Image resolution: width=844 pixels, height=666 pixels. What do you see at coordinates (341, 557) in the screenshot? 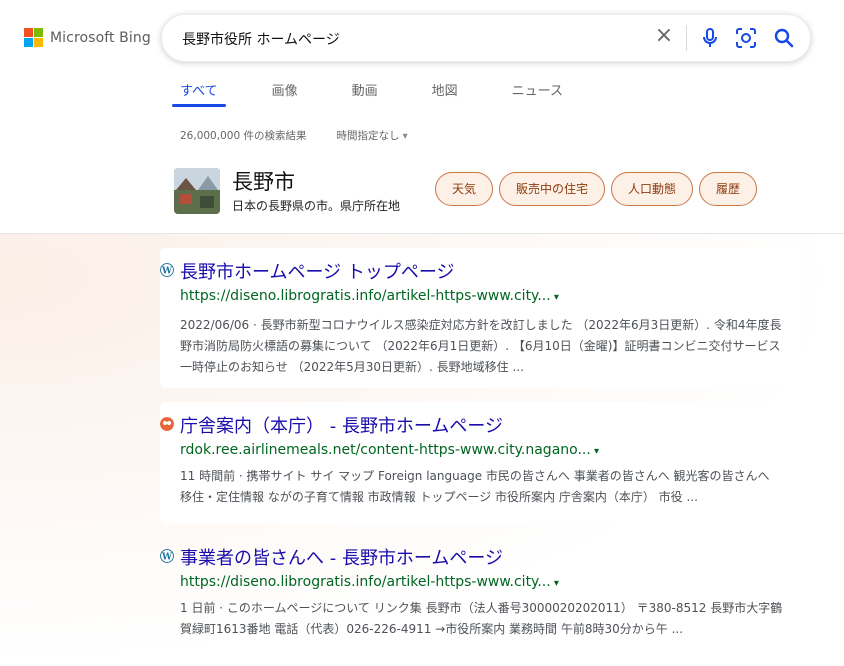
I see `result-title-link: 事業者の皆さんへ - 長野市ホームページ` at bounding box center [341, 557].